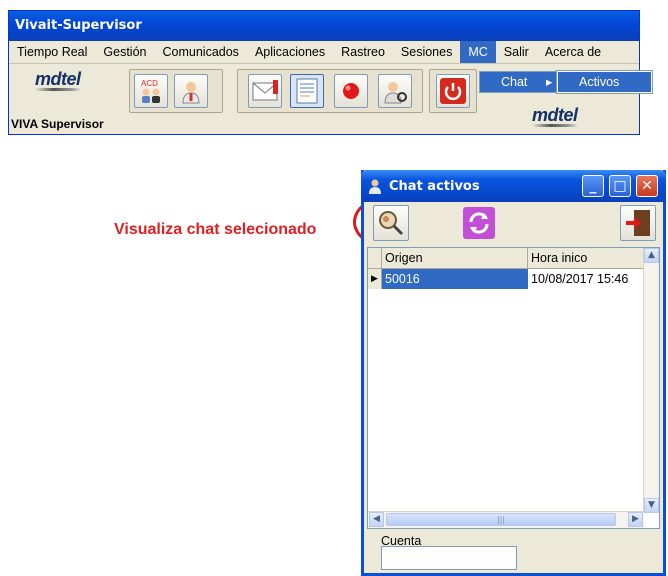 The height and width of the screenshot is (576, 668). What do you see at coordinates (555, 116) in the screenshot?
I see `mdtel-logo-right: mdtel` at bounding box center [555, 116].